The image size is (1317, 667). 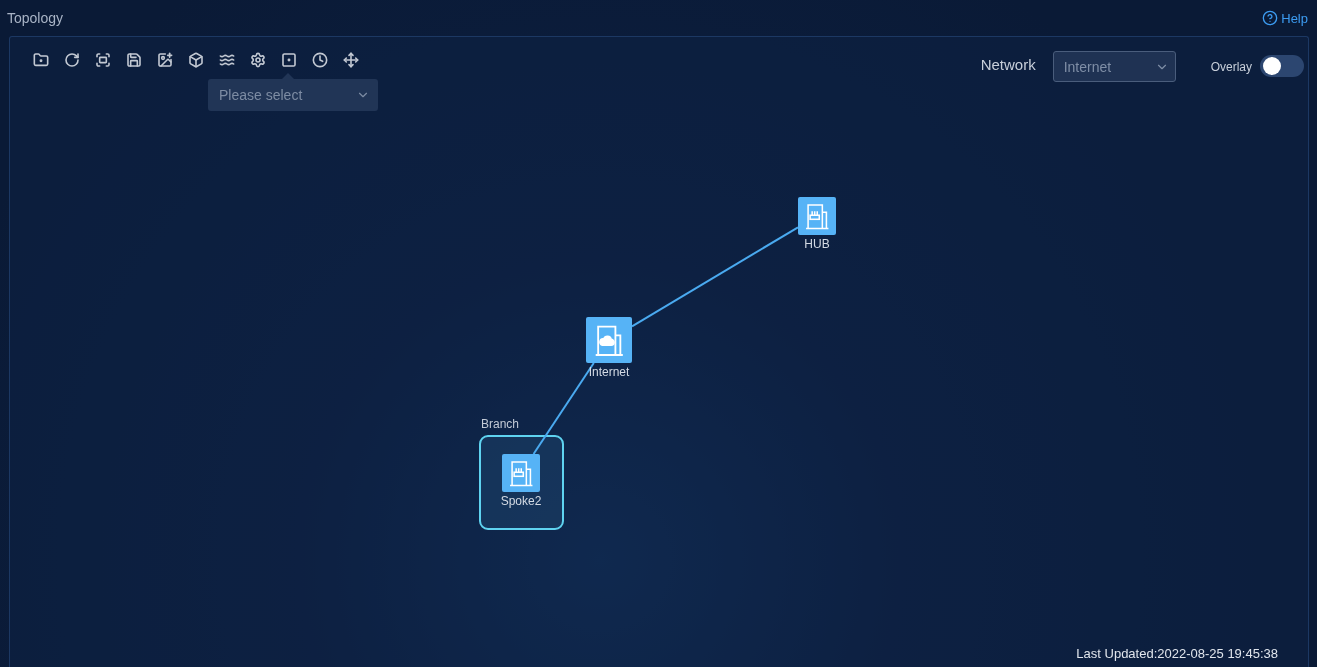 What do you see at coordinates (41, 60) in the screenshot?
I see `folder-pin-icon` at bounding box center [41, 60].